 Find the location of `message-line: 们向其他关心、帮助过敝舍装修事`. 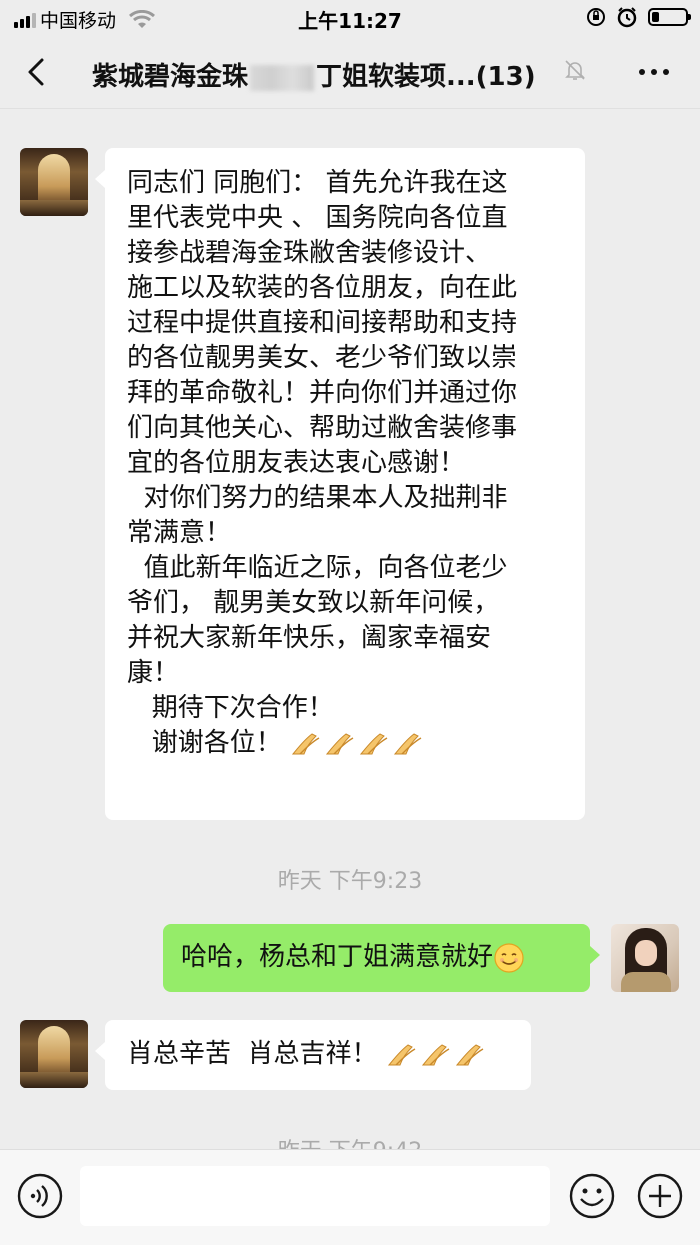

message-line: 们向其他关心、帮助过敝舍装修事 is located at coordinates (322, 428).